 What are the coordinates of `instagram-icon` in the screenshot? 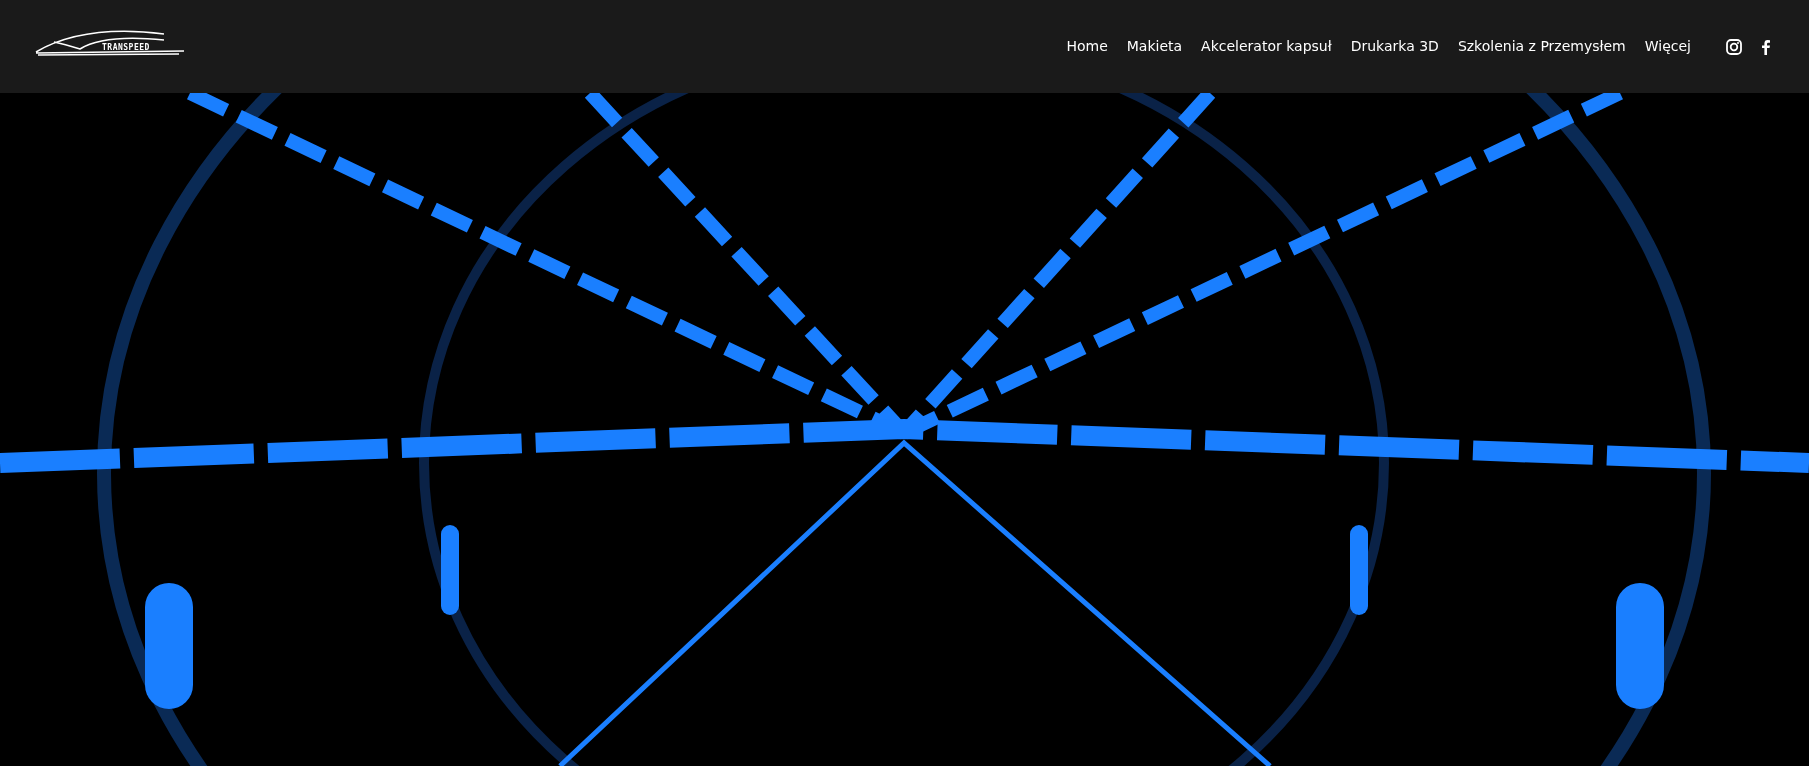 It's located at (1734, 46).